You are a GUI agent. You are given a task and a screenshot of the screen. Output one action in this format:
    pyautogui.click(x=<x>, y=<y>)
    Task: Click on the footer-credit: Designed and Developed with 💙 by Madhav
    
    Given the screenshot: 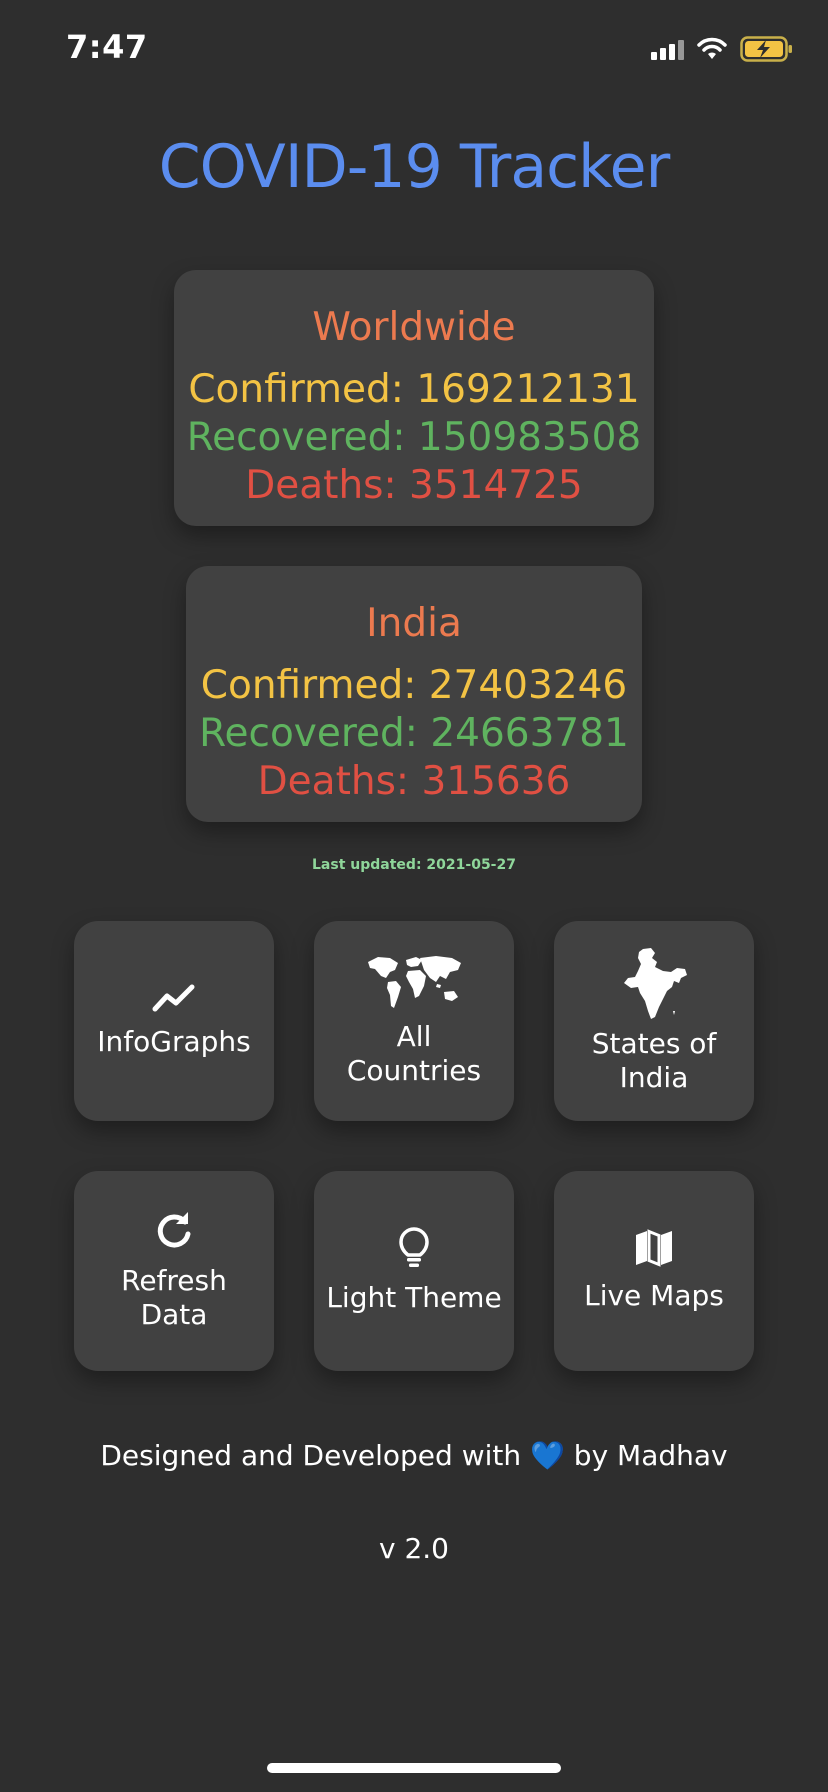 What is the action you would take?
    pyautogui.click(x=414, y=1456)
    